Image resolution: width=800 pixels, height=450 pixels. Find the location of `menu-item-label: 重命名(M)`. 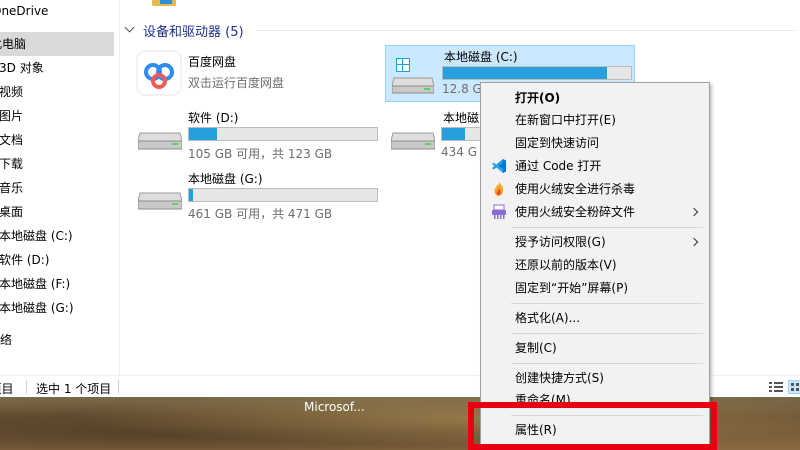

menu-item-label: 重命名(M) is located at coordinates (543, 400).